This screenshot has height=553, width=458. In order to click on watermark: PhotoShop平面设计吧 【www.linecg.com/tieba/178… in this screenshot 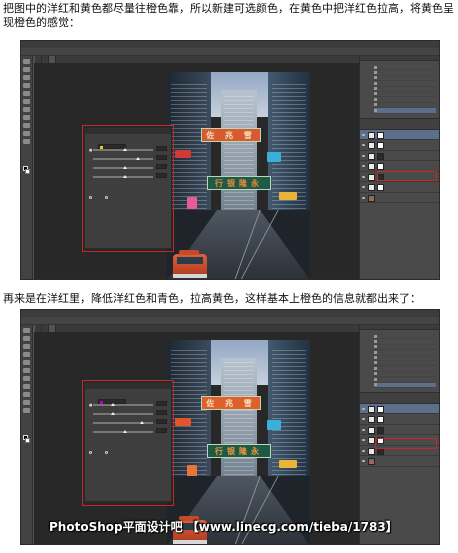, I will do `click(223, 527)`.